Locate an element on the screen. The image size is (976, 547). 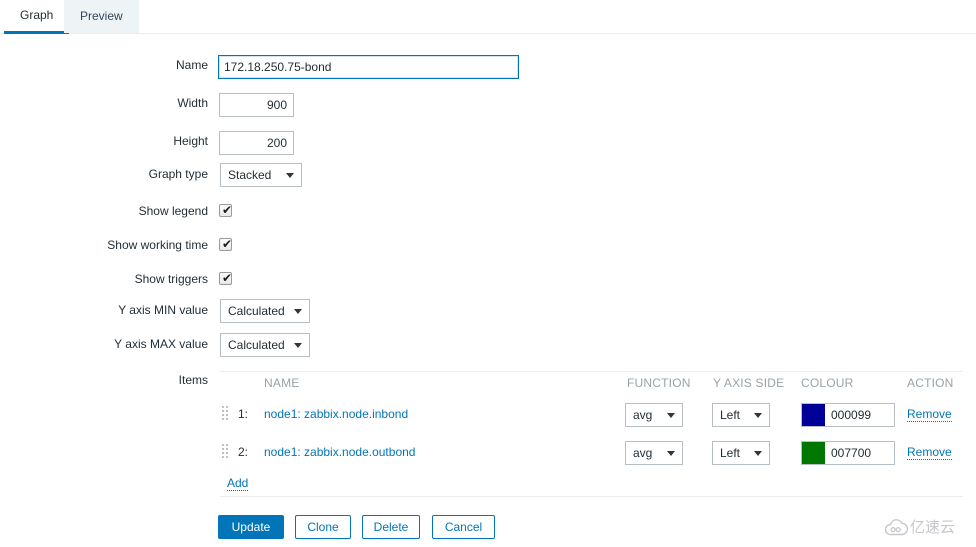
colour-input: 007700 is located at coordinates (848, 453).